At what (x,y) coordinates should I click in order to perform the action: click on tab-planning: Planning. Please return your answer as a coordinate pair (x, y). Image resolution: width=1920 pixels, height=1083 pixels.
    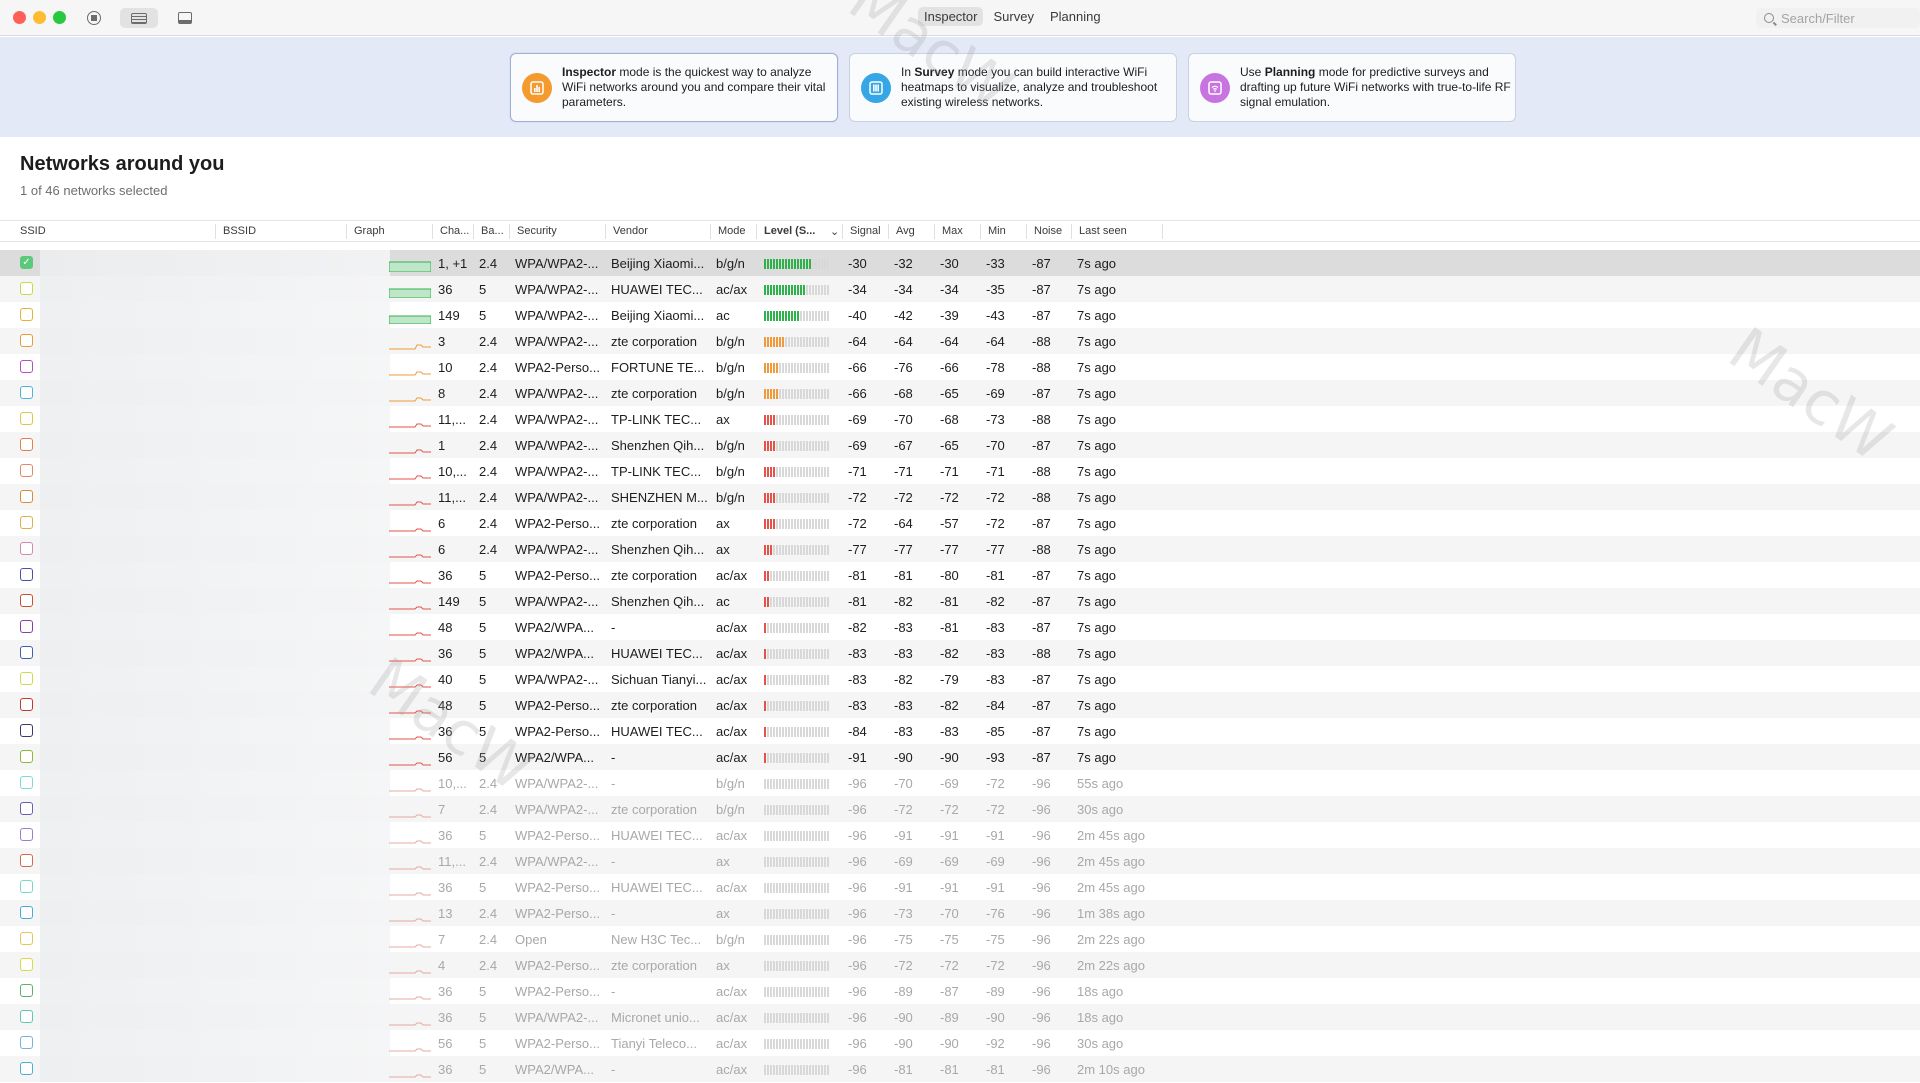
    Looking at the image, I should click on (1075, 16).